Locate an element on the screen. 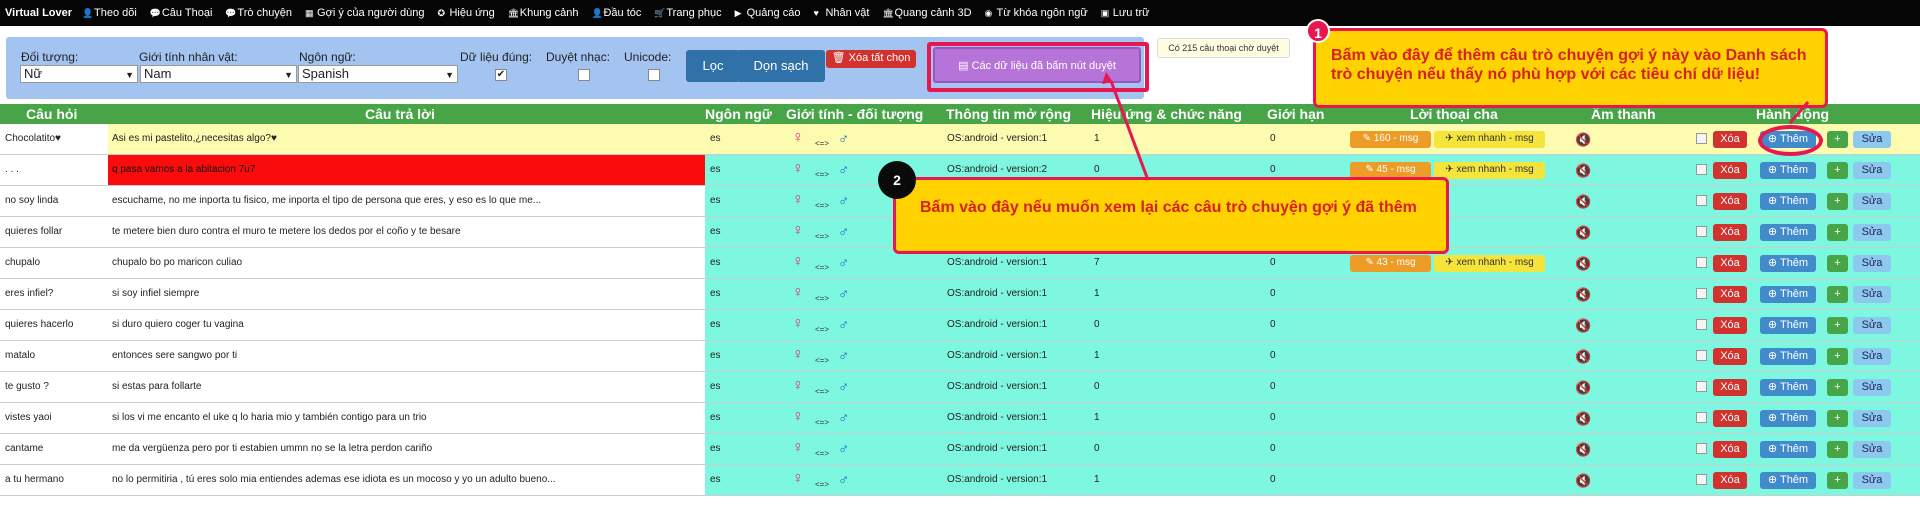  brand-link: Virtual Lover is located at coordinates (38, 13).